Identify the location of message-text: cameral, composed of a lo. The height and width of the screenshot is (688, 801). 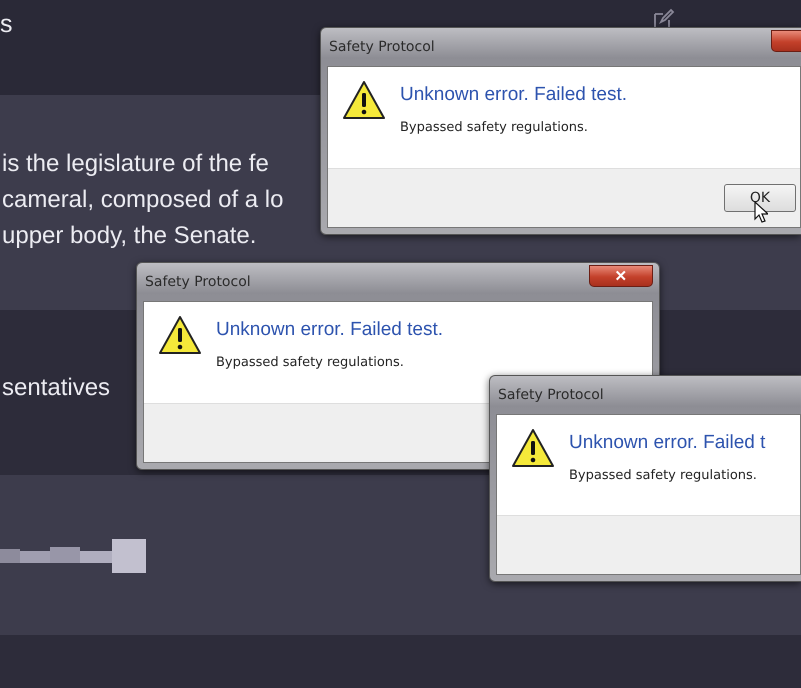
(143, 200).